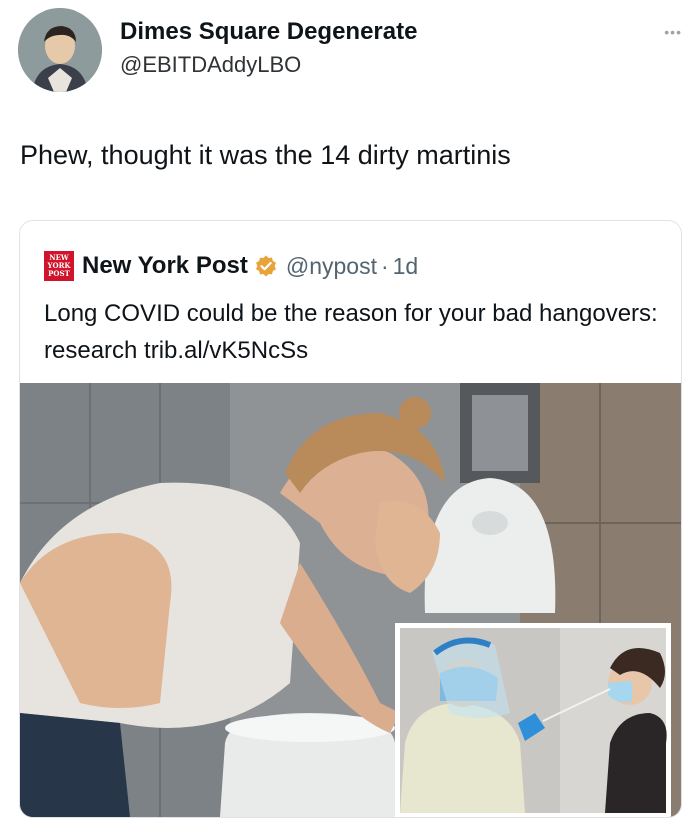 This screenshot has width=700, height=821. What do you see at coordinates (210, 65) in the screenshot?
I see `user-handle: @EBITDAddyLBO` at bounding box center [210, 65].